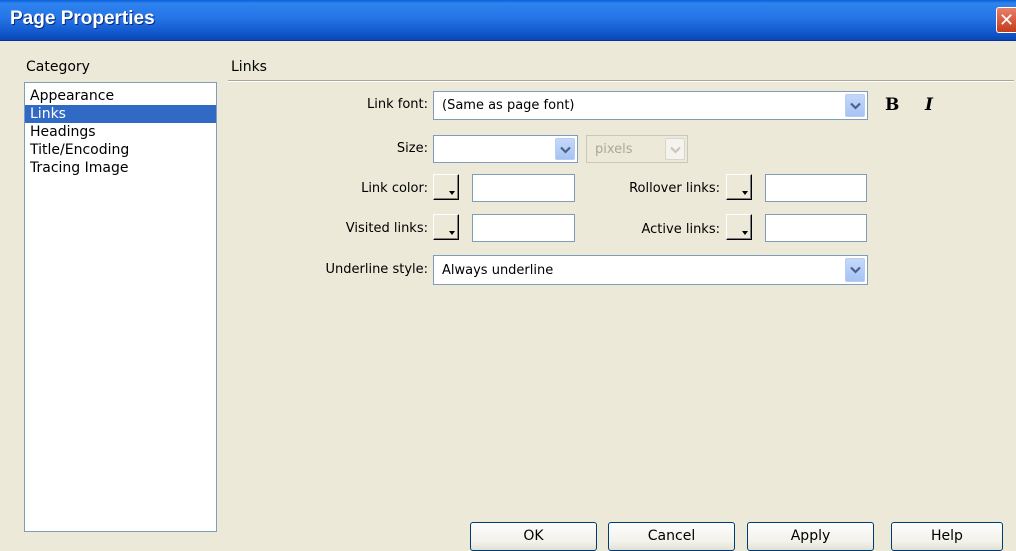  What do you see at coordinates (120, 114) in the screenshot?
I see `category-item-links: Links` at bounding box center [120, 114].